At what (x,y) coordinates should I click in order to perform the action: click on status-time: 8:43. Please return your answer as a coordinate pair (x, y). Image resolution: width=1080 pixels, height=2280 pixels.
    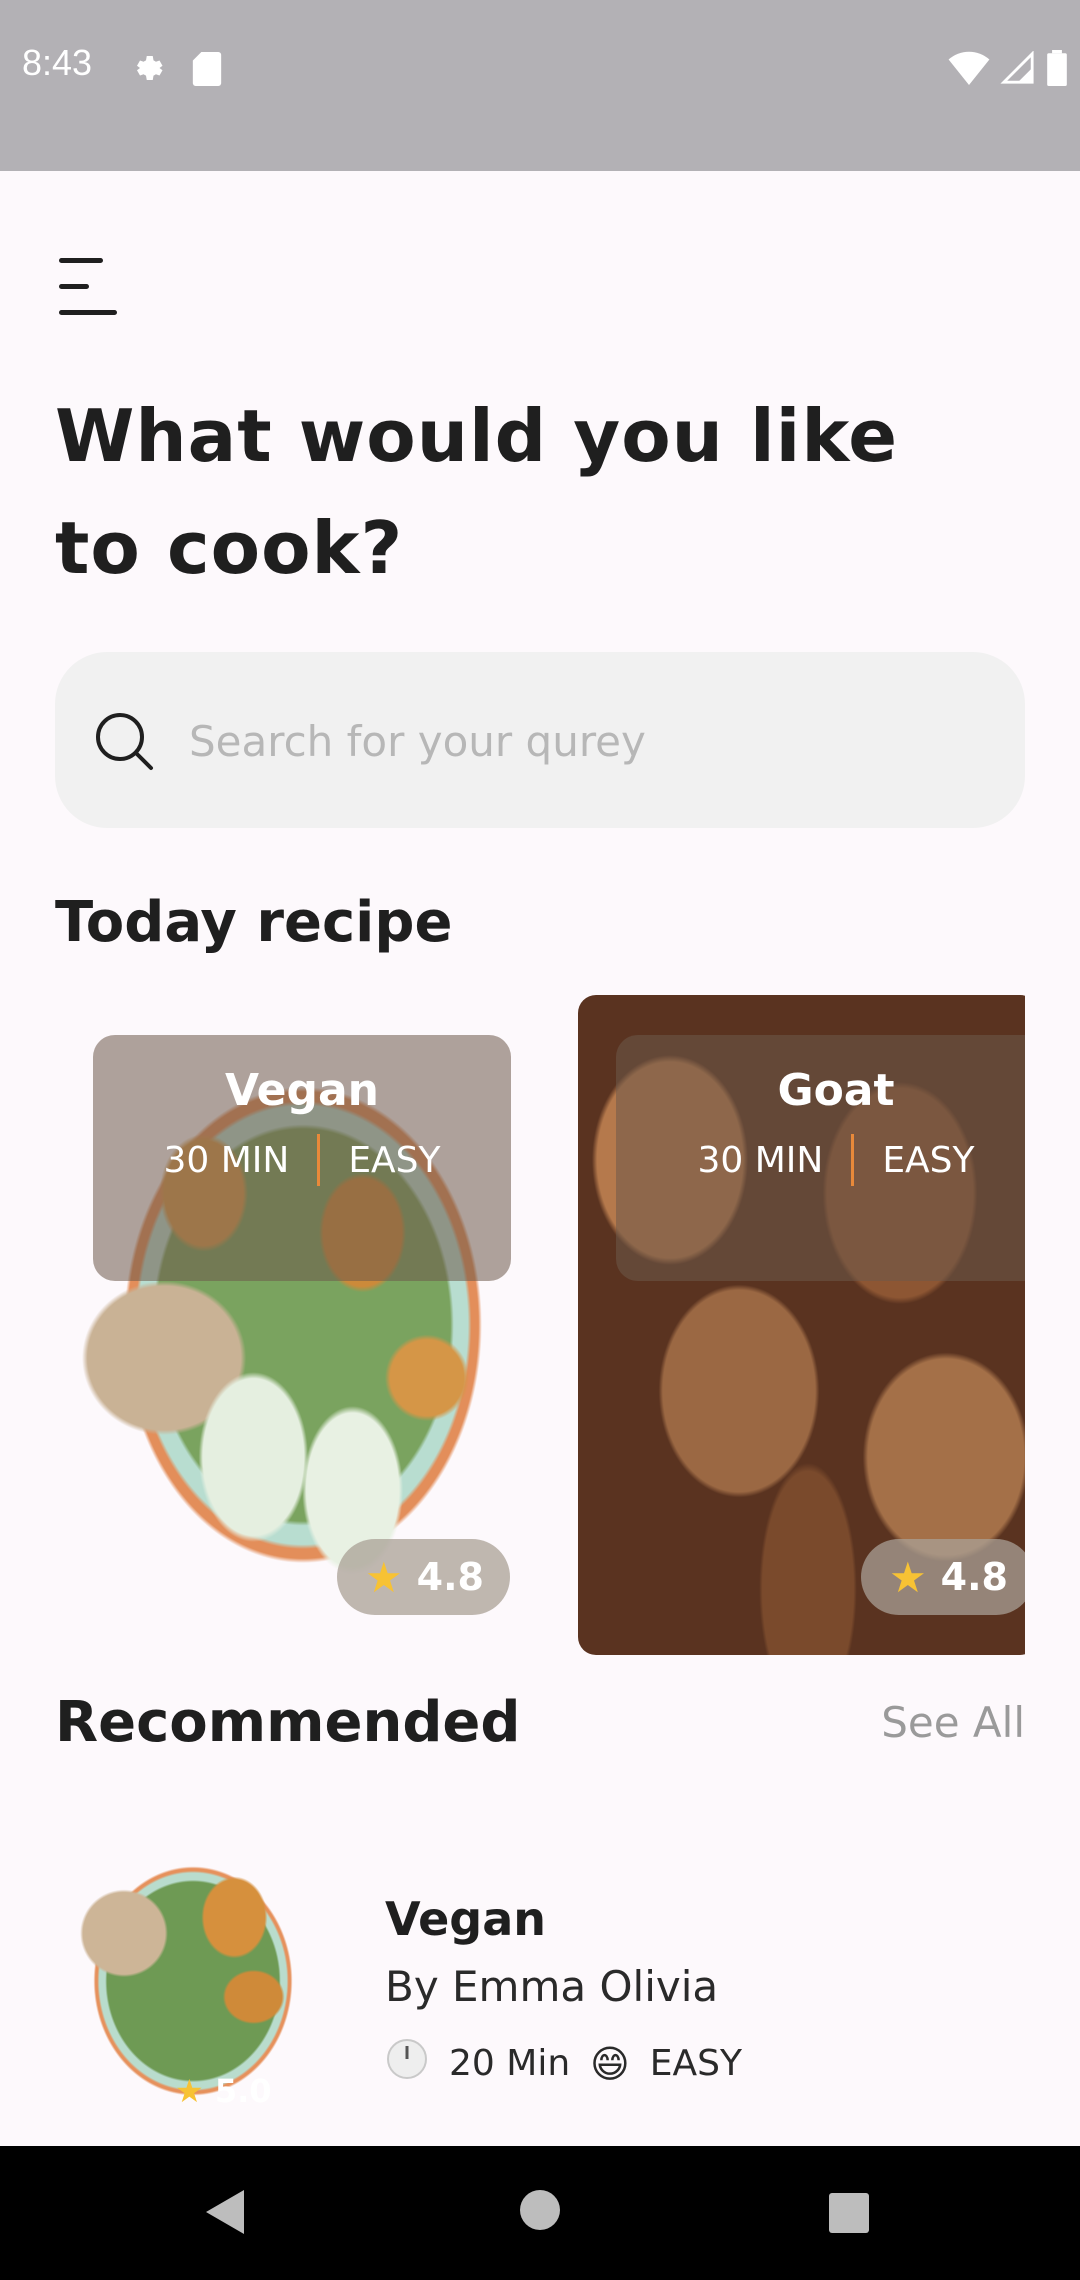
    Looking at the image, I should click on (57, 62).